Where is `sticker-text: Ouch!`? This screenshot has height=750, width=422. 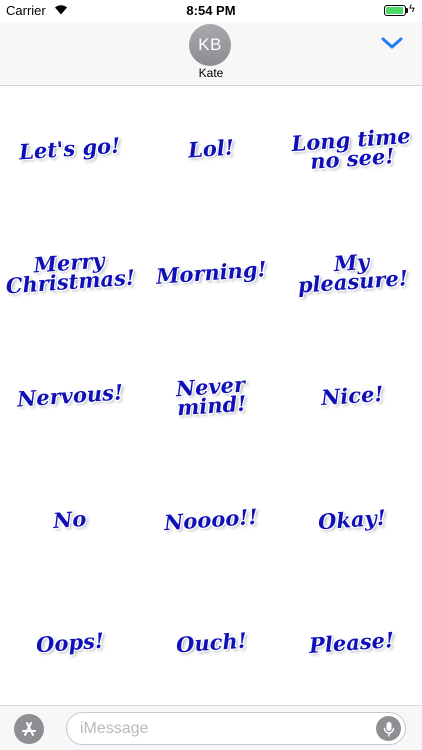 sticker-text: Ouch! is located at coordinates (211, 642).